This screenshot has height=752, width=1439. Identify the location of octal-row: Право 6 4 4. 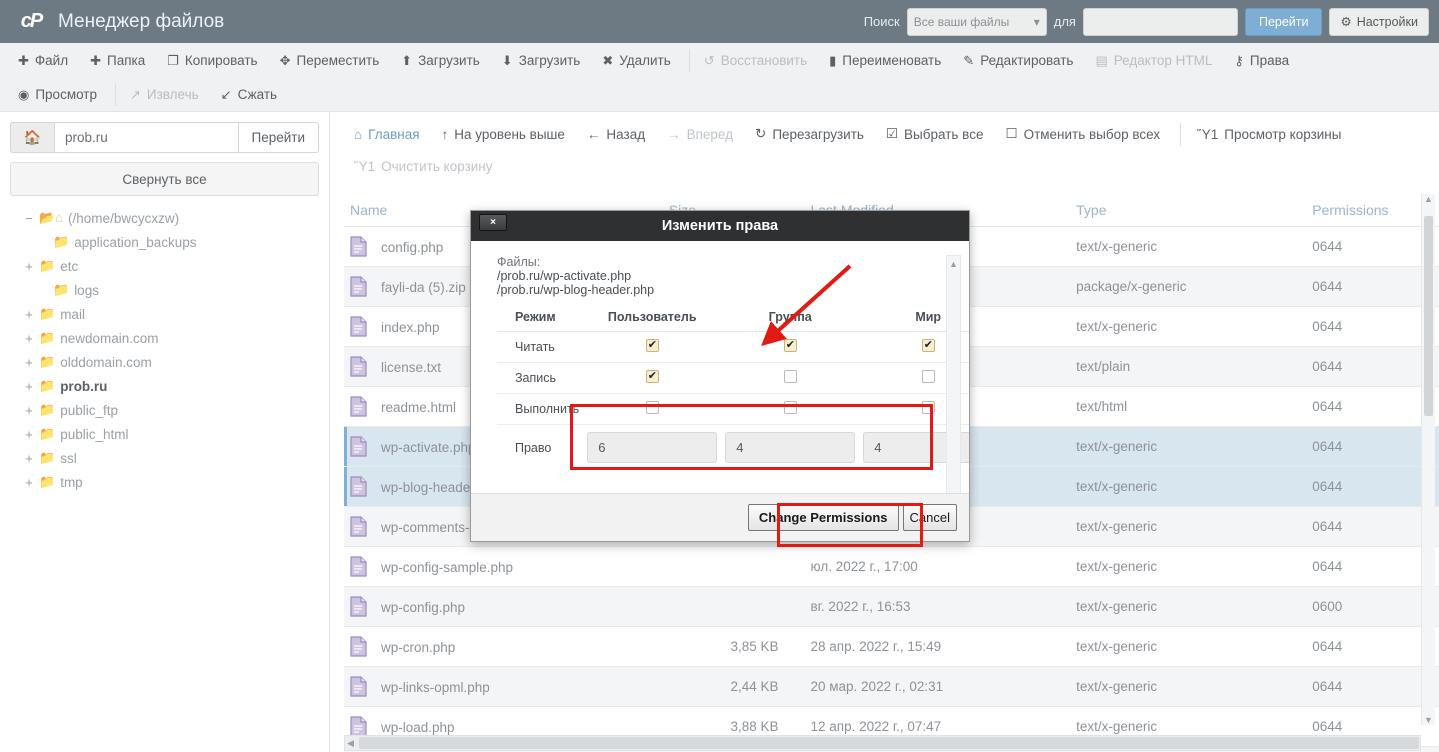
(733, 448).